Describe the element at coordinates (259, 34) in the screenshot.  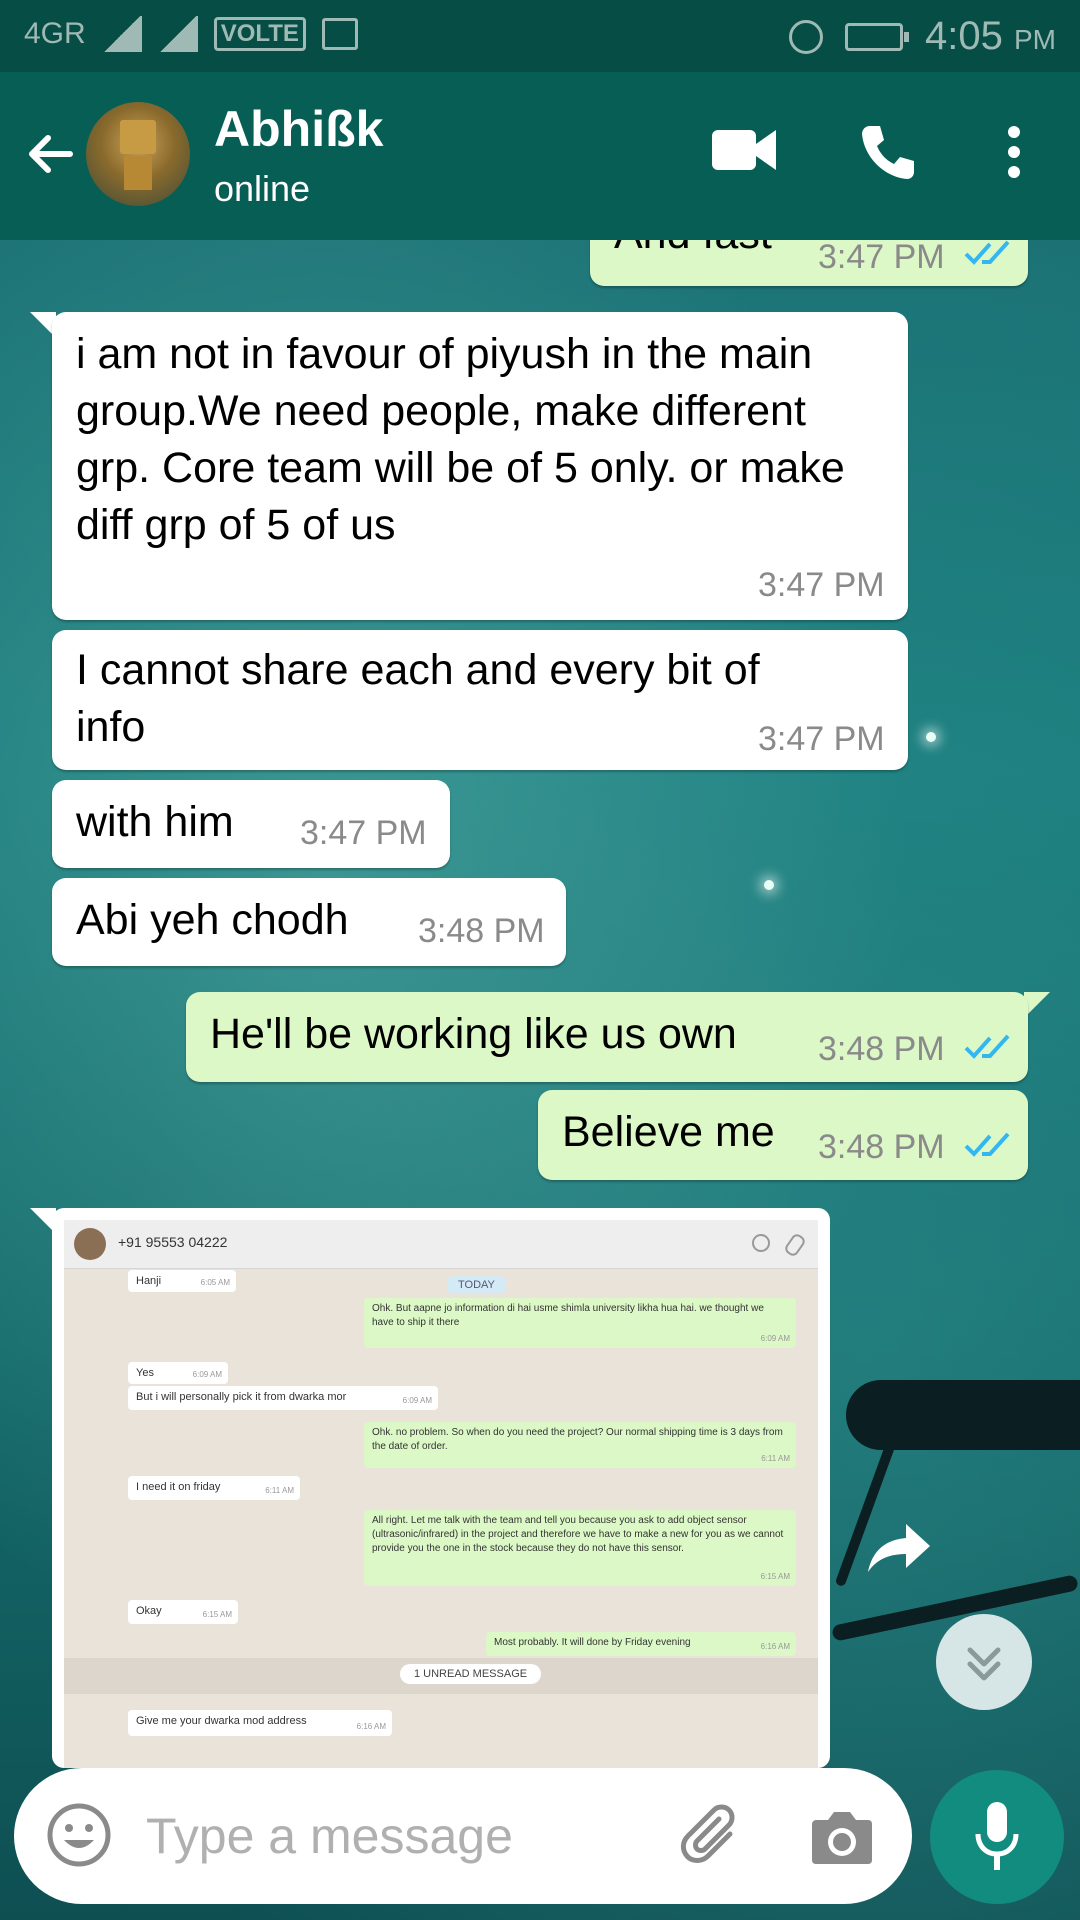
I see `volte-badge: VOLTE` at that location.